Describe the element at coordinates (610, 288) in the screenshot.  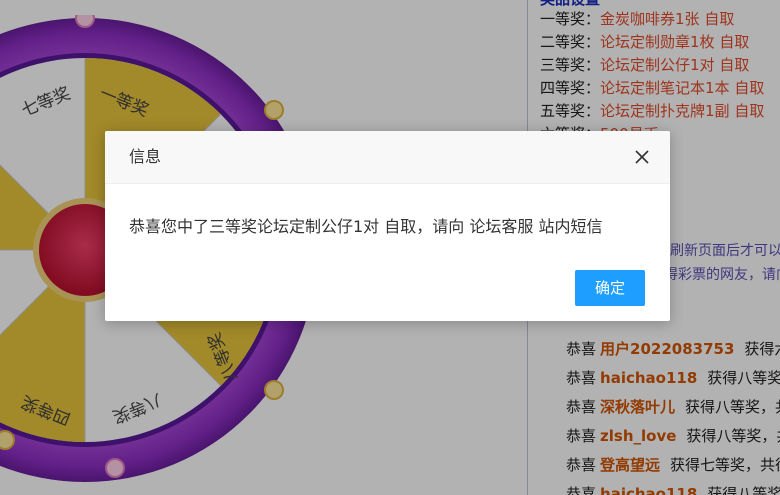
I see `confirm-button: 确定` at that location.